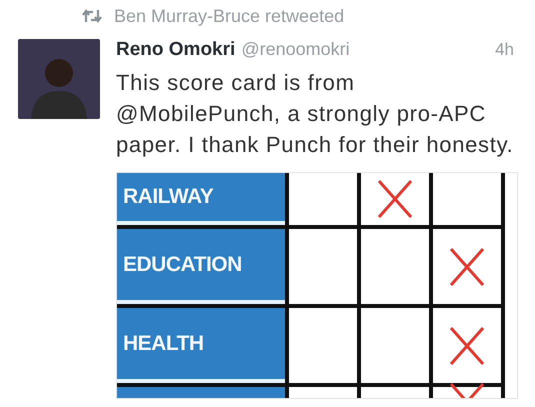 The height and width of the screenshot is (407, 535). Describe the element at coordinates (59, 79) in the screenshot. I see `avatar` at that location.